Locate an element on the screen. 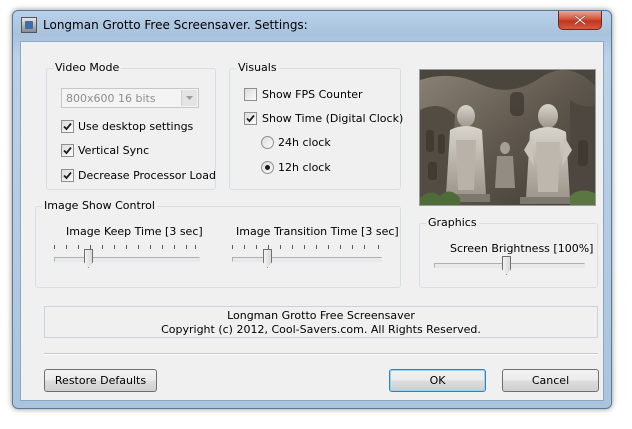 This screenshot has height=429, width=632. vertical-sync-label: Vertical Sync is located at coordinates (114, 150).